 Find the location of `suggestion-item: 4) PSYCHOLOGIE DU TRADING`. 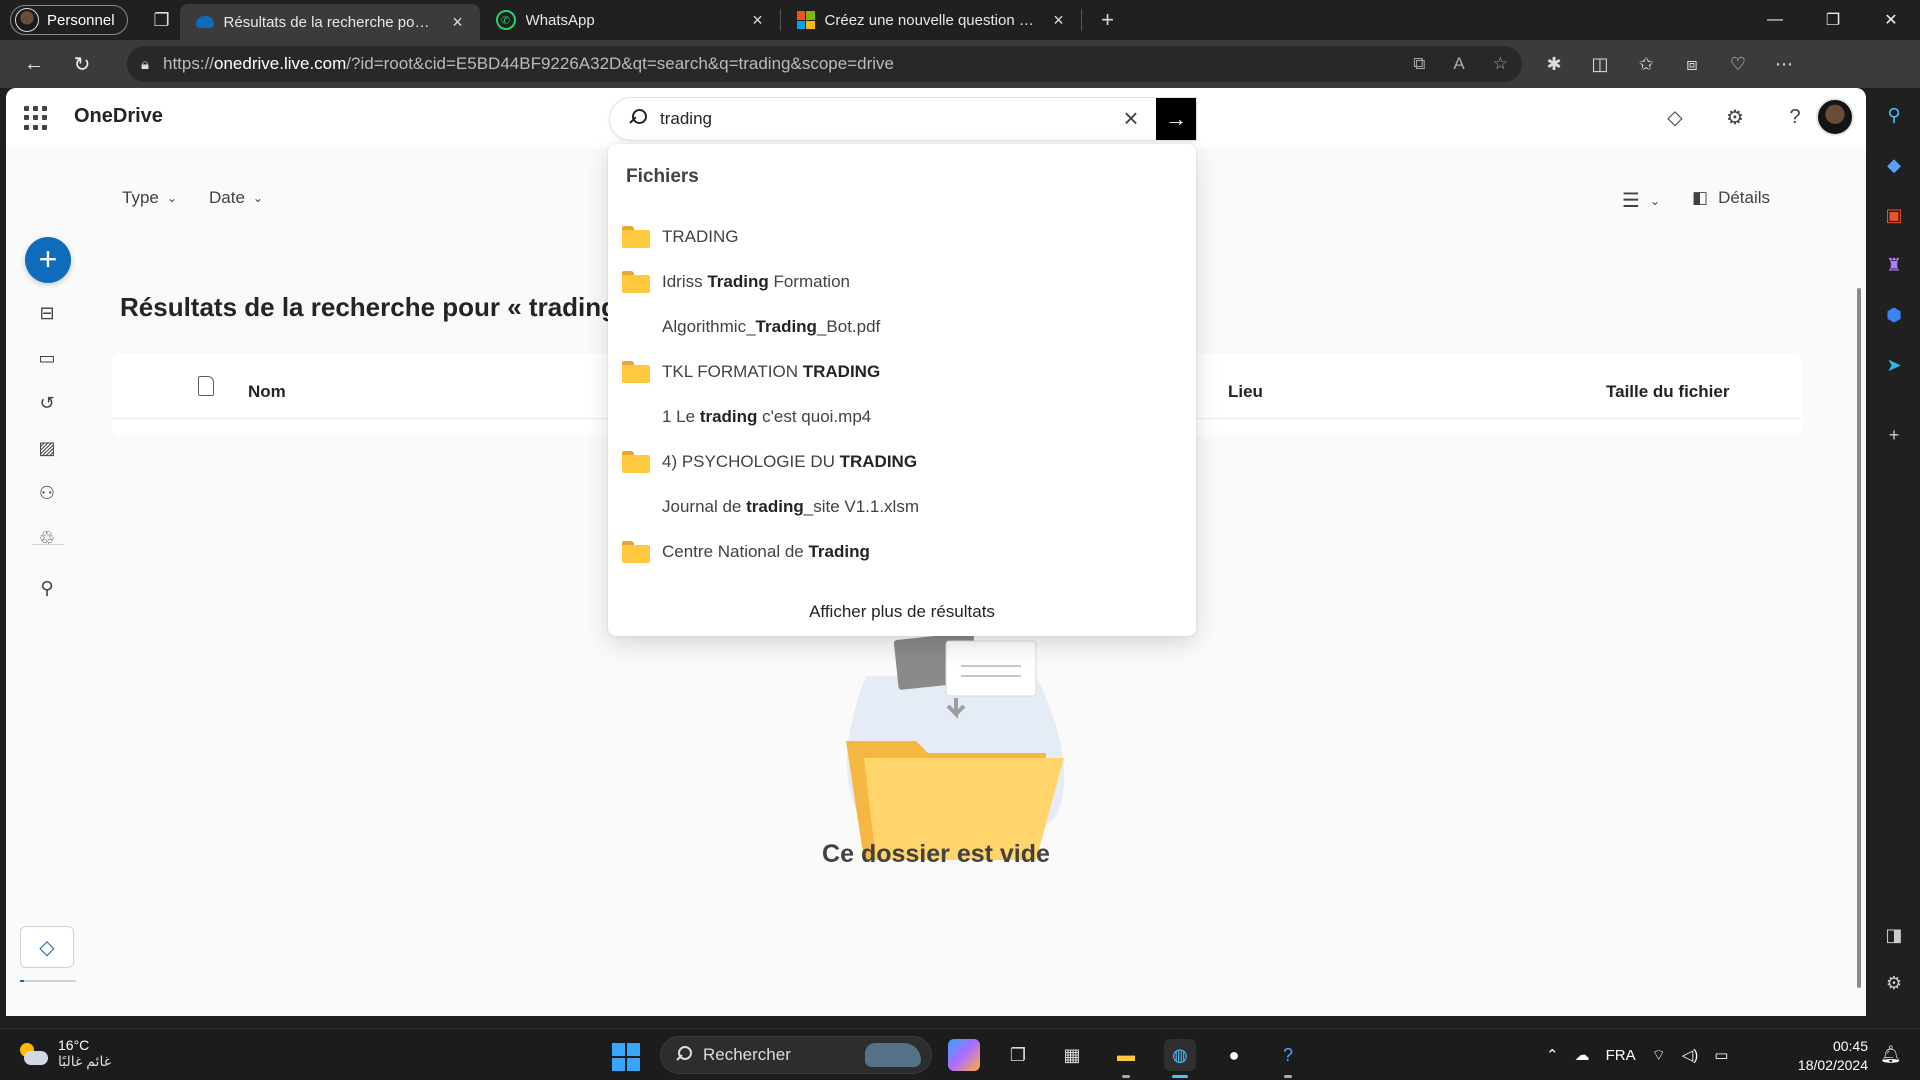

suggestion-item: 4) PSYCHOLOGIE DU TRADING is located at coordinates (902, 461).